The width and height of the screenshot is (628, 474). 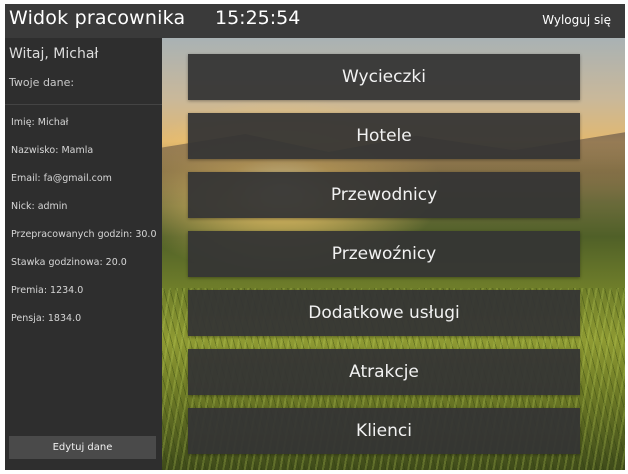 I want to click on info-bonus: Premia: 1234.0, so click(x=47, y=290).